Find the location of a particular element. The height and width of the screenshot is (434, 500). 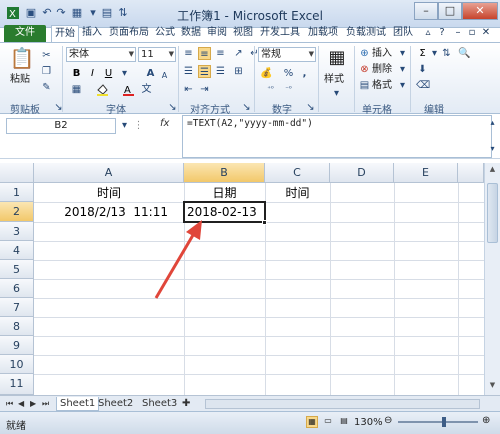

minimize-ribbon-icon: ▵ is located at coordinates (428, 33).